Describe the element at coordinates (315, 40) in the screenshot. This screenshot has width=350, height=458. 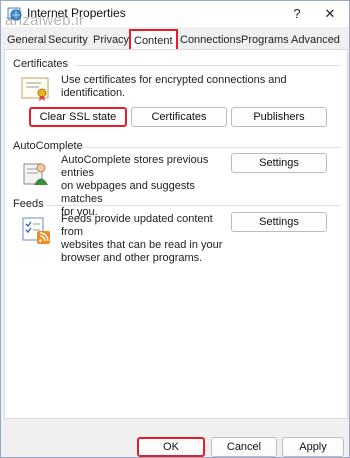
I see `tab-advanced: Advanced` at that location.